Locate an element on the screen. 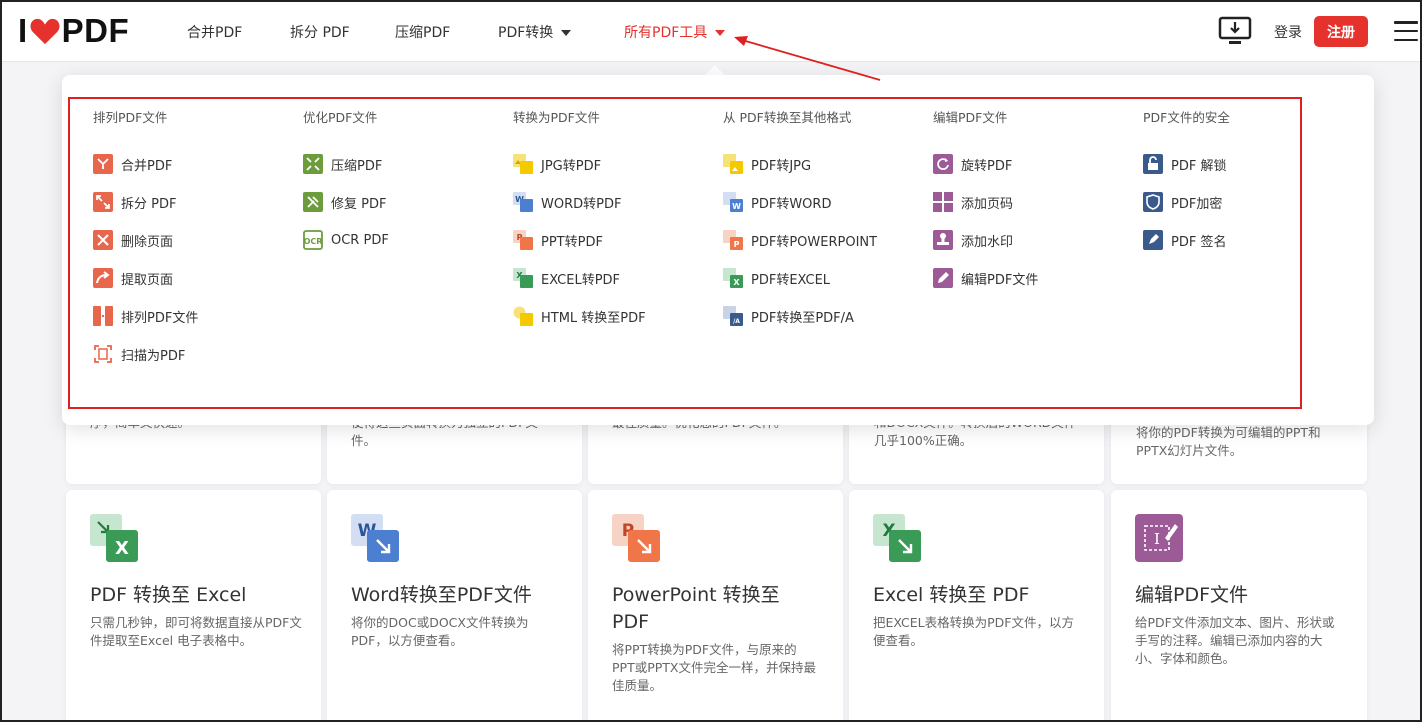 This screenshot has width=1422, height=722. ocr-icon: OCR is located at coordinates (313, 240).